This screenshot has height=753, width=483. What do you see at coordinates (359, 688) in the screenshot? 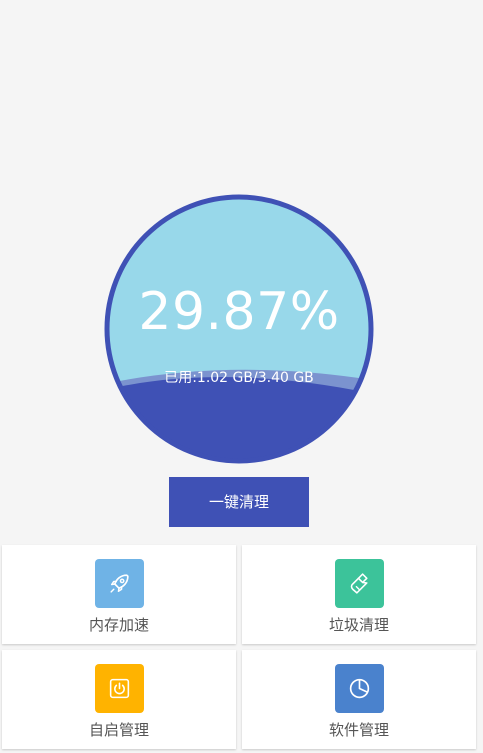
I see `pie-chart-icon` at bounding box center [359, 688].